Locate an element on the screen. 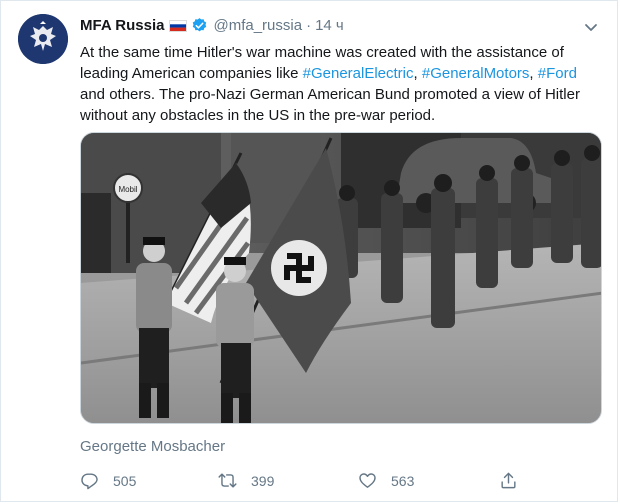 The width and height of the screenshot is (620, 504). retweet-count: 399 is located at coordinates (263, 480).